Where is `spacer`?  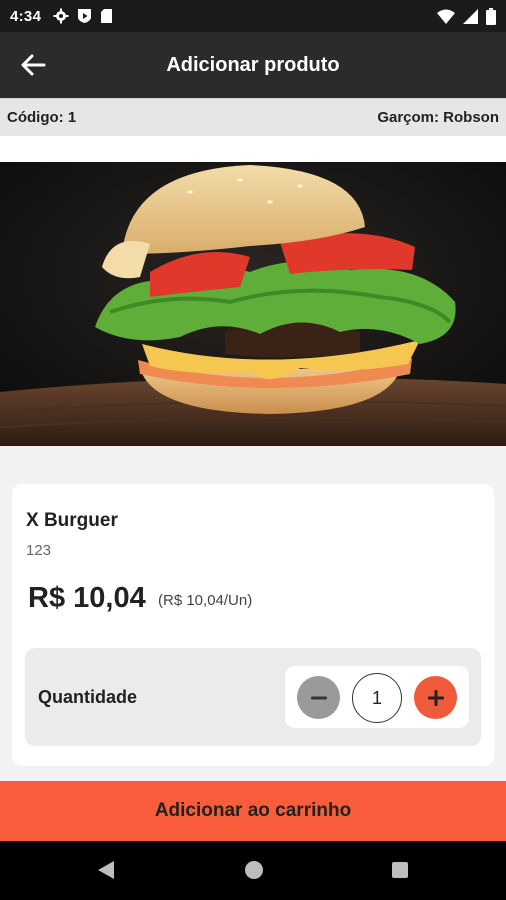
spacer is located at coordinates (253, 149).